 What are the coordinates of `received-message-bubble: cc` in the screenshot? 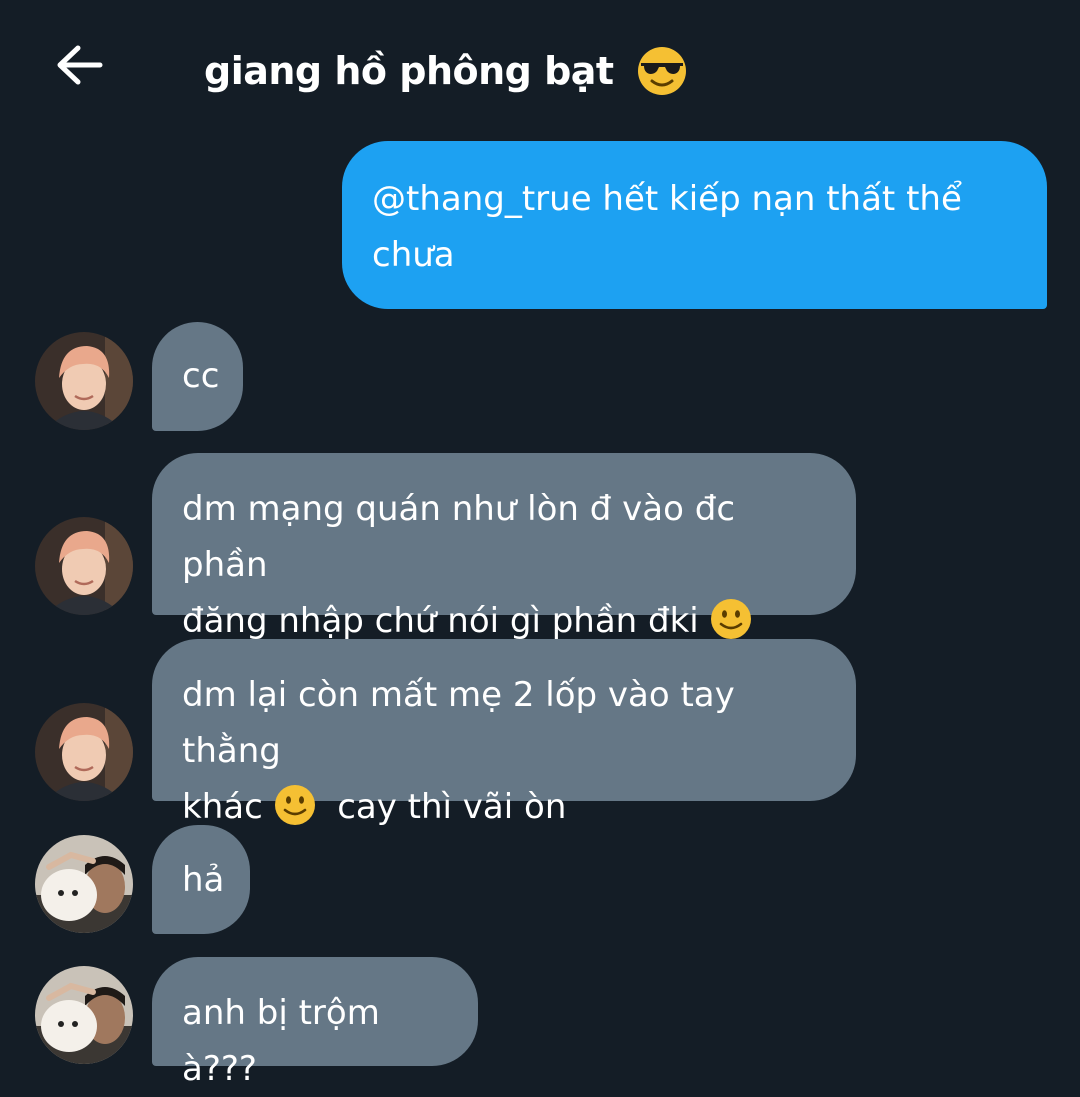 It's located at (197, 376).